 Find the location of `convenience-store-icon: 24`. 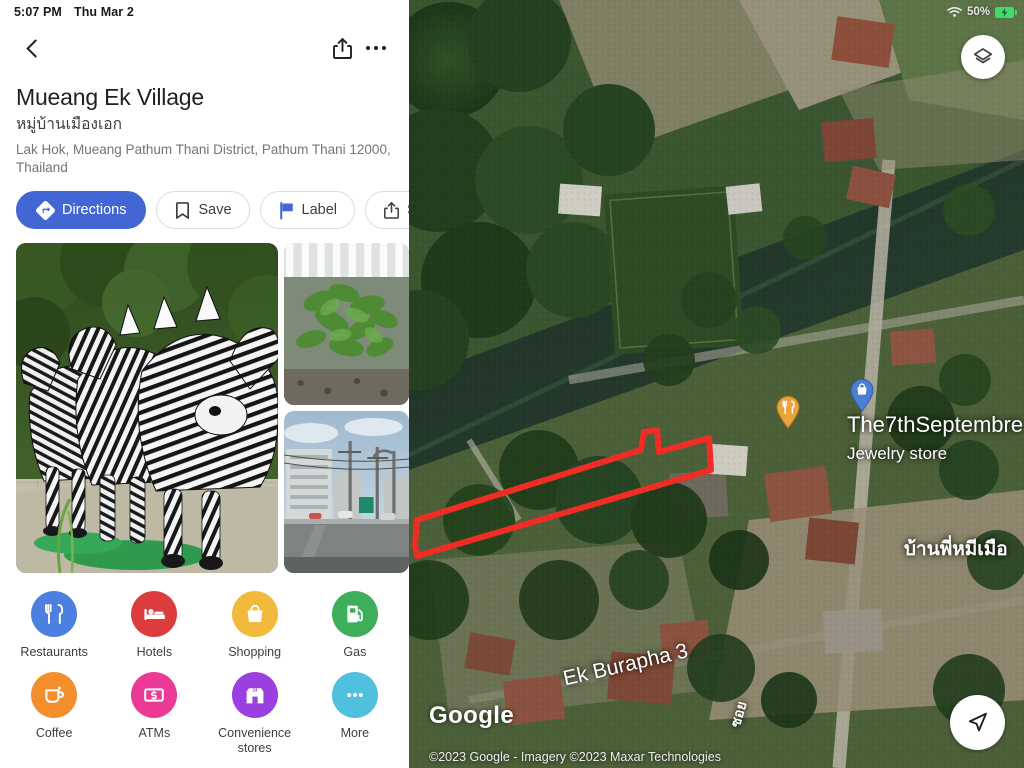

convenience-store-icon: 24 is located at coordinates (254, 695).